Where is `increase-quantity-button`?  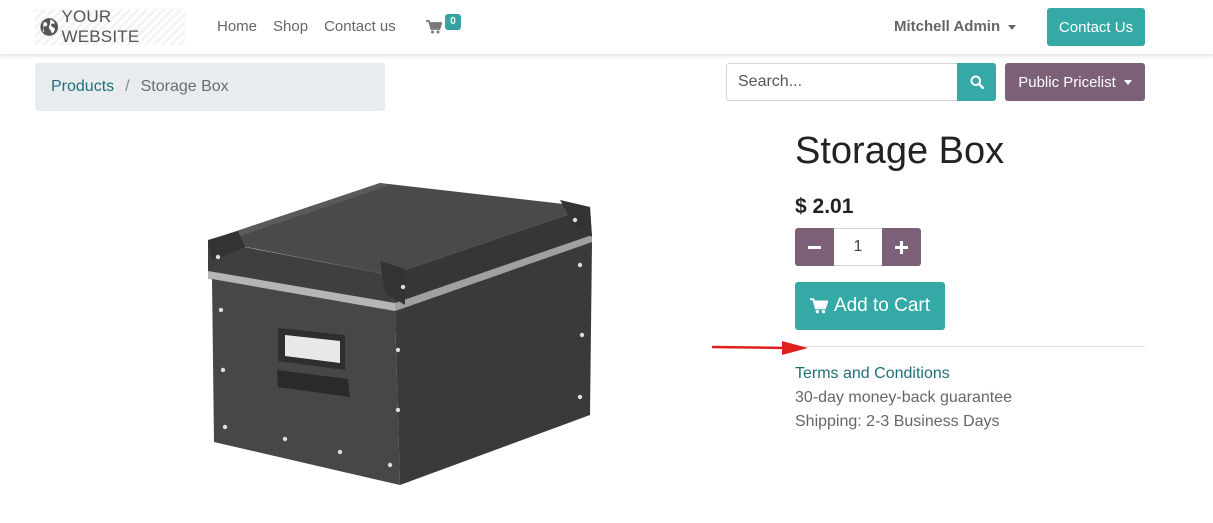
increase-quantity-button is located at coordinates (901, 247).